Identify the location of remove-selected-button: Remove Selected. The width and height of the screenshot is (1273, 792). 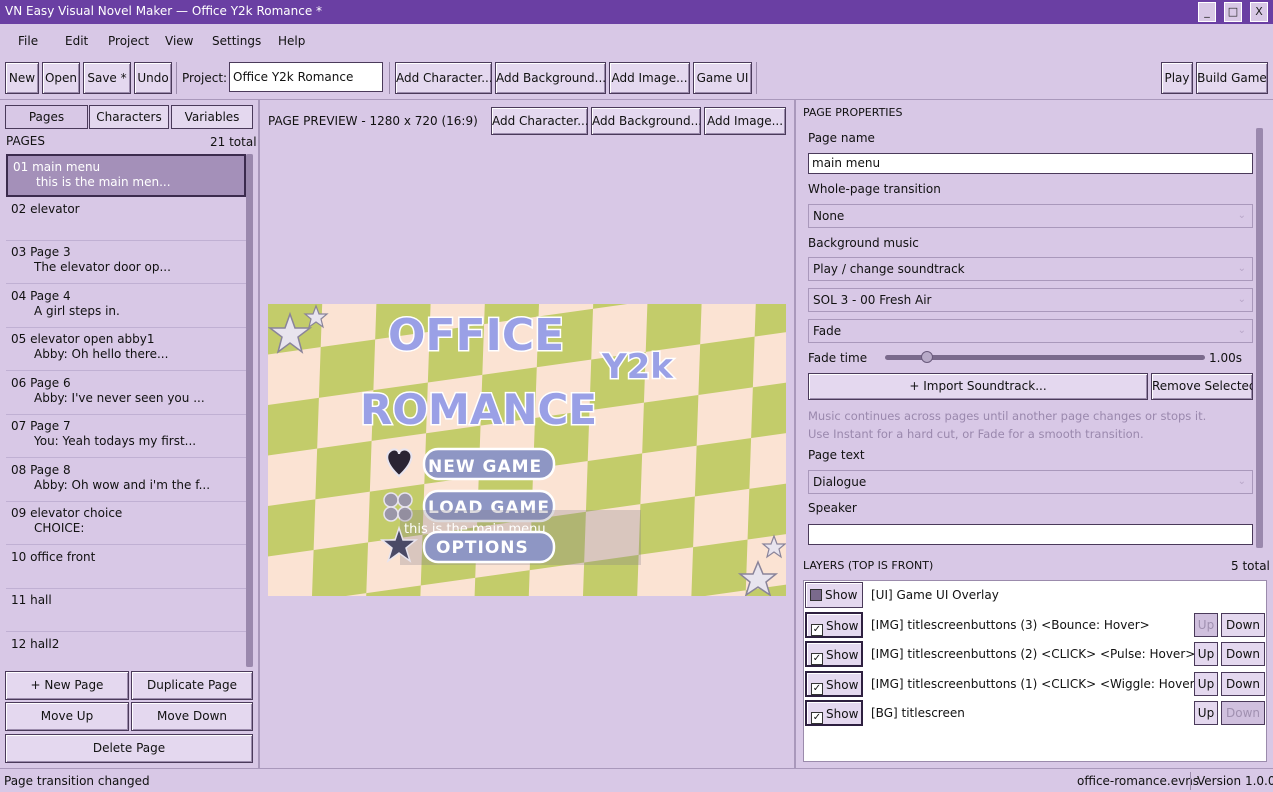
(1202, 386).